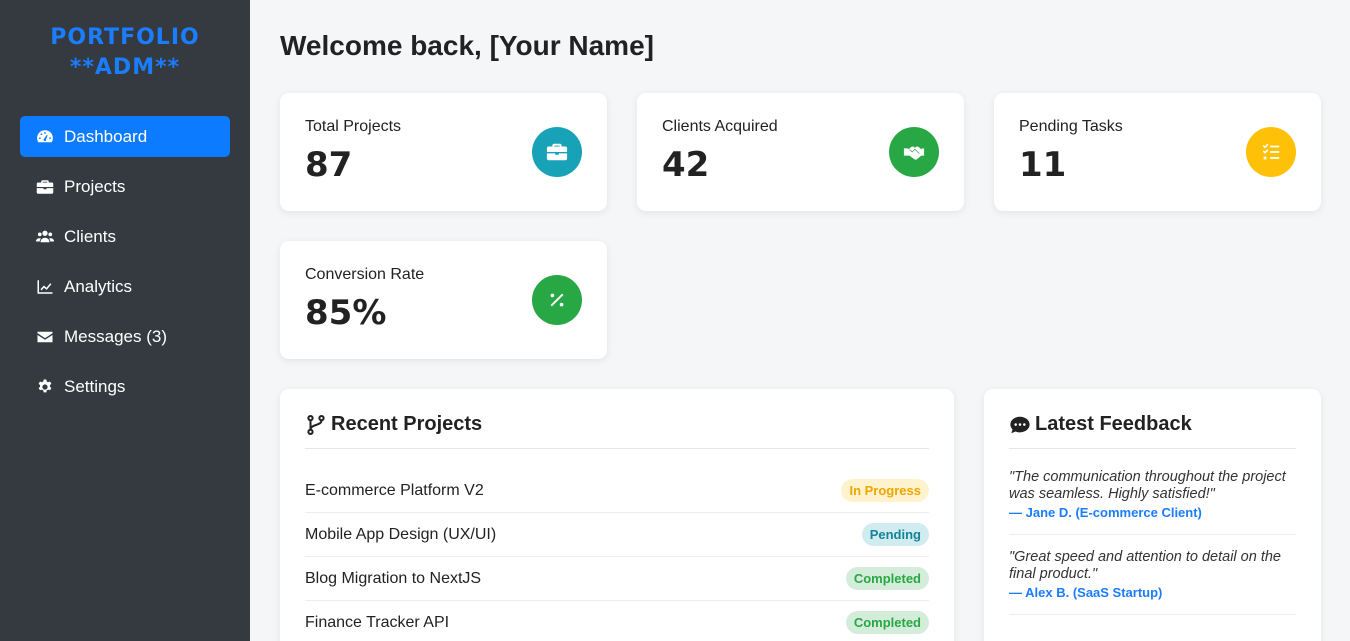 This screenshot has height=641, width=1350. What do you see at coordinates (617, 491) in the screenshot?
I see `list-item: E-commerce Platform V2 In Progress` at bounding box center [617, 491].